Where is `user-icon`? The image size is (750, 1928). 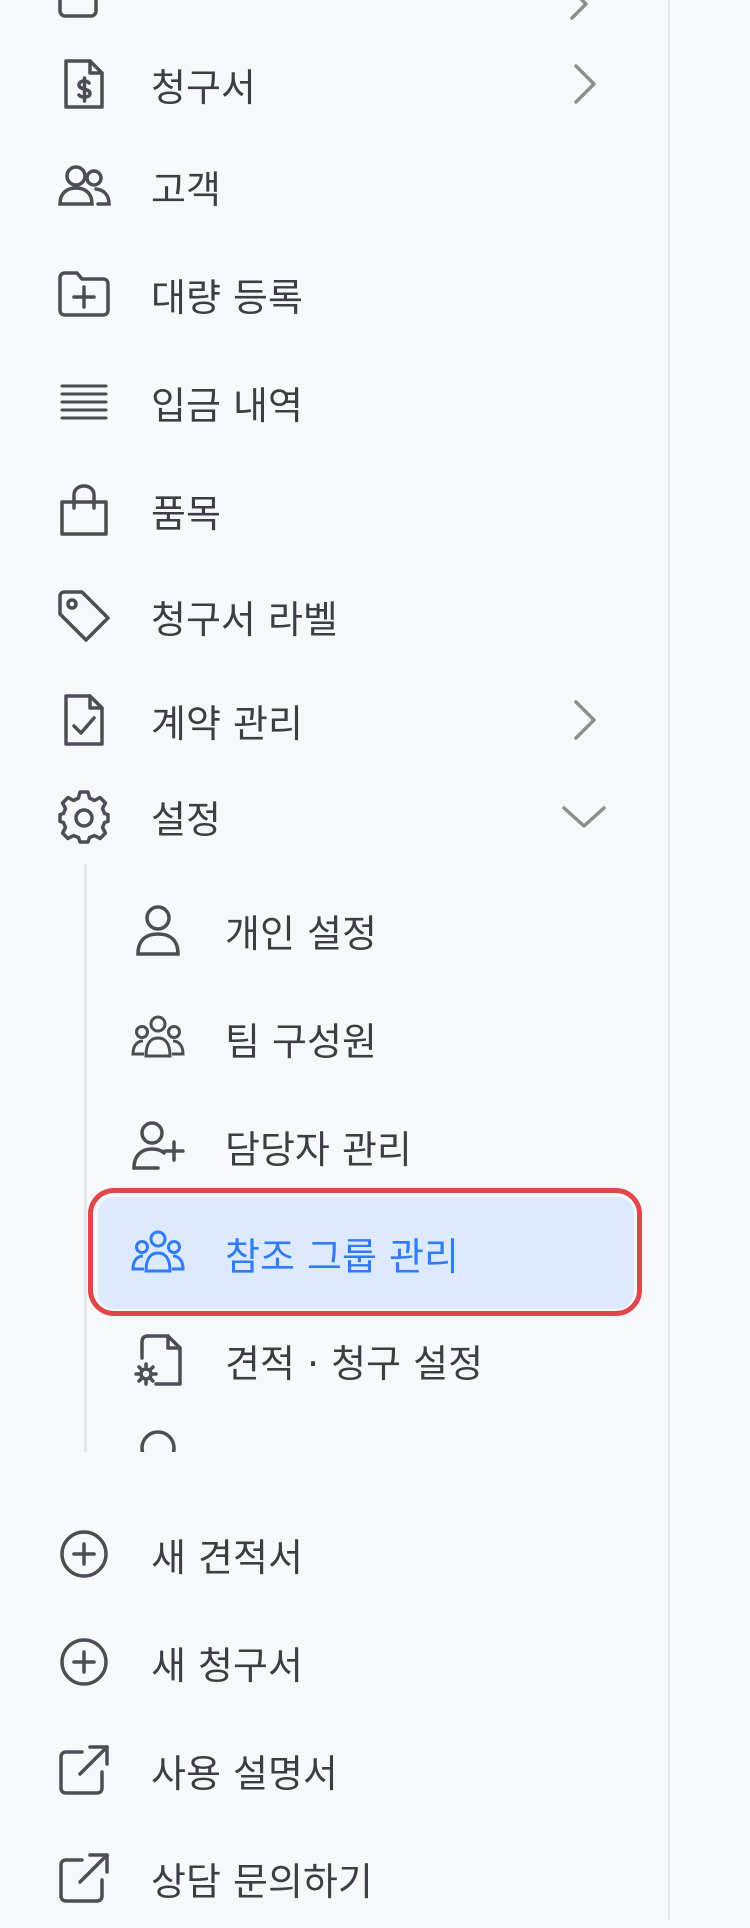 user-icon is located at coordinates (158, 930).